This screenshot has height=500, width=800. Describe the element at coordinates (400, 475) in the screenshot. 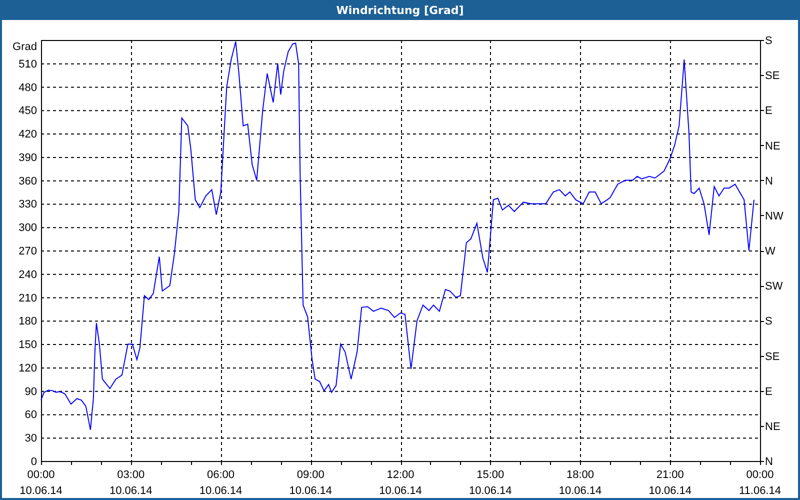

I see `x-tick-label: 12:00` at that location.